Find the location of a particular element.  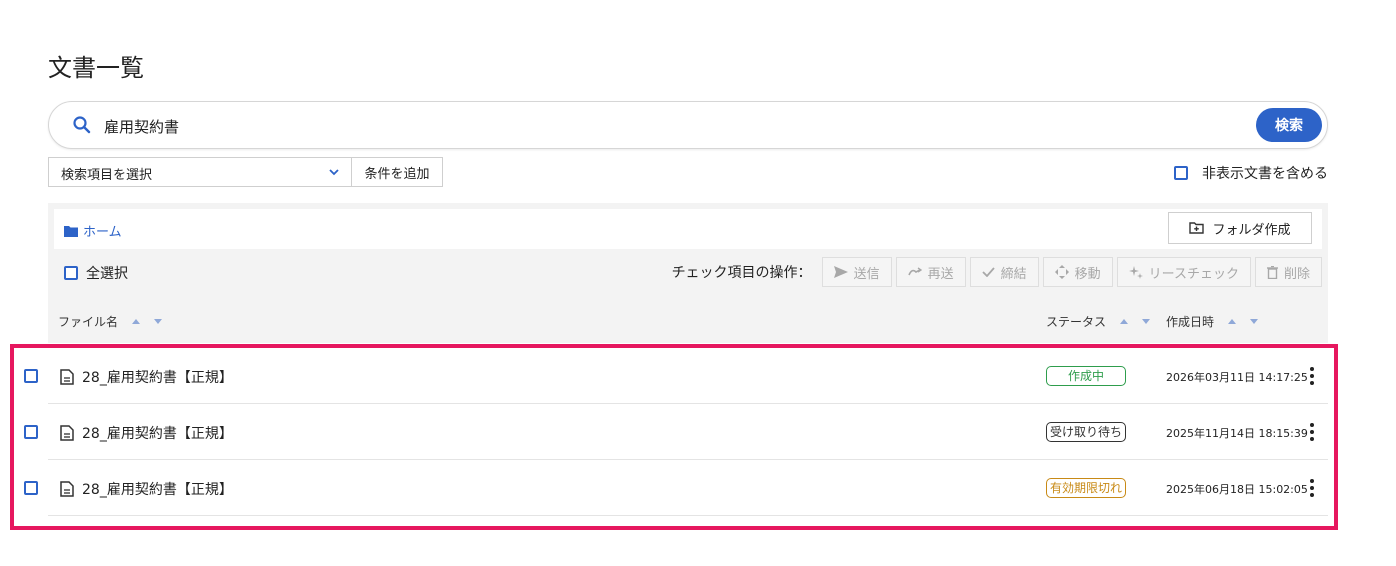

status-badge: 受け取り待ち is located at coordinates (1086, 432).